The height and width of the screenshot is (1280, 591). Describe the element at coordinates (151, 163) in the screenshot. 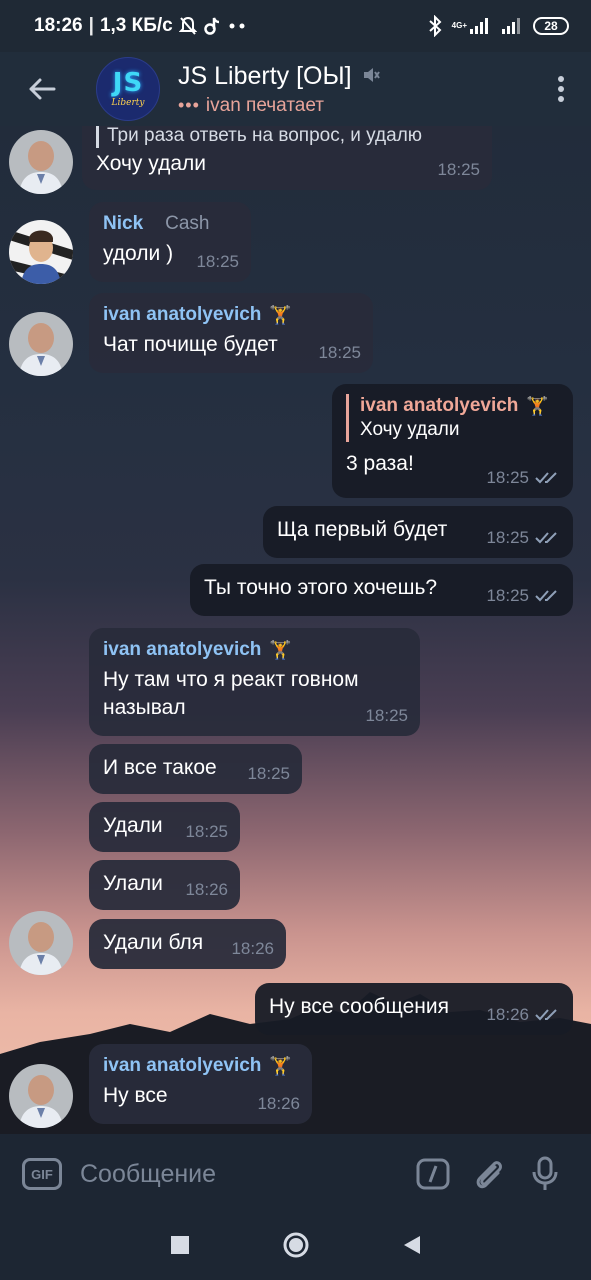

I see `message-text: Хочу удали` at that location.